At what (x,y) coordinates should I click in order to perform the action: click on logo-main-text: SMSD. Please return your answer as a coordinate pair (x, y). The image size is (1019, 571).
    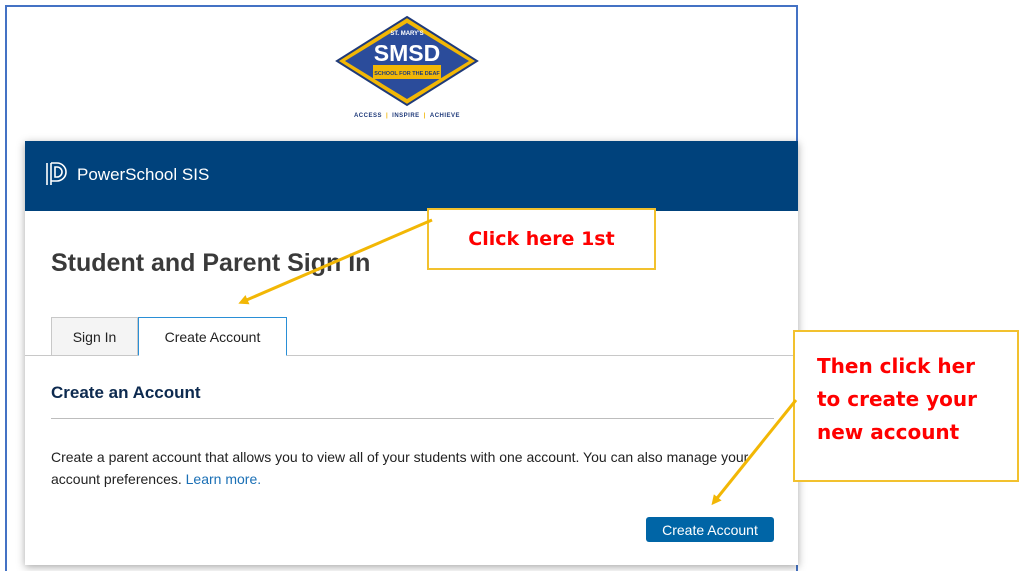
    Looking at the image, I should click on (407, 53).